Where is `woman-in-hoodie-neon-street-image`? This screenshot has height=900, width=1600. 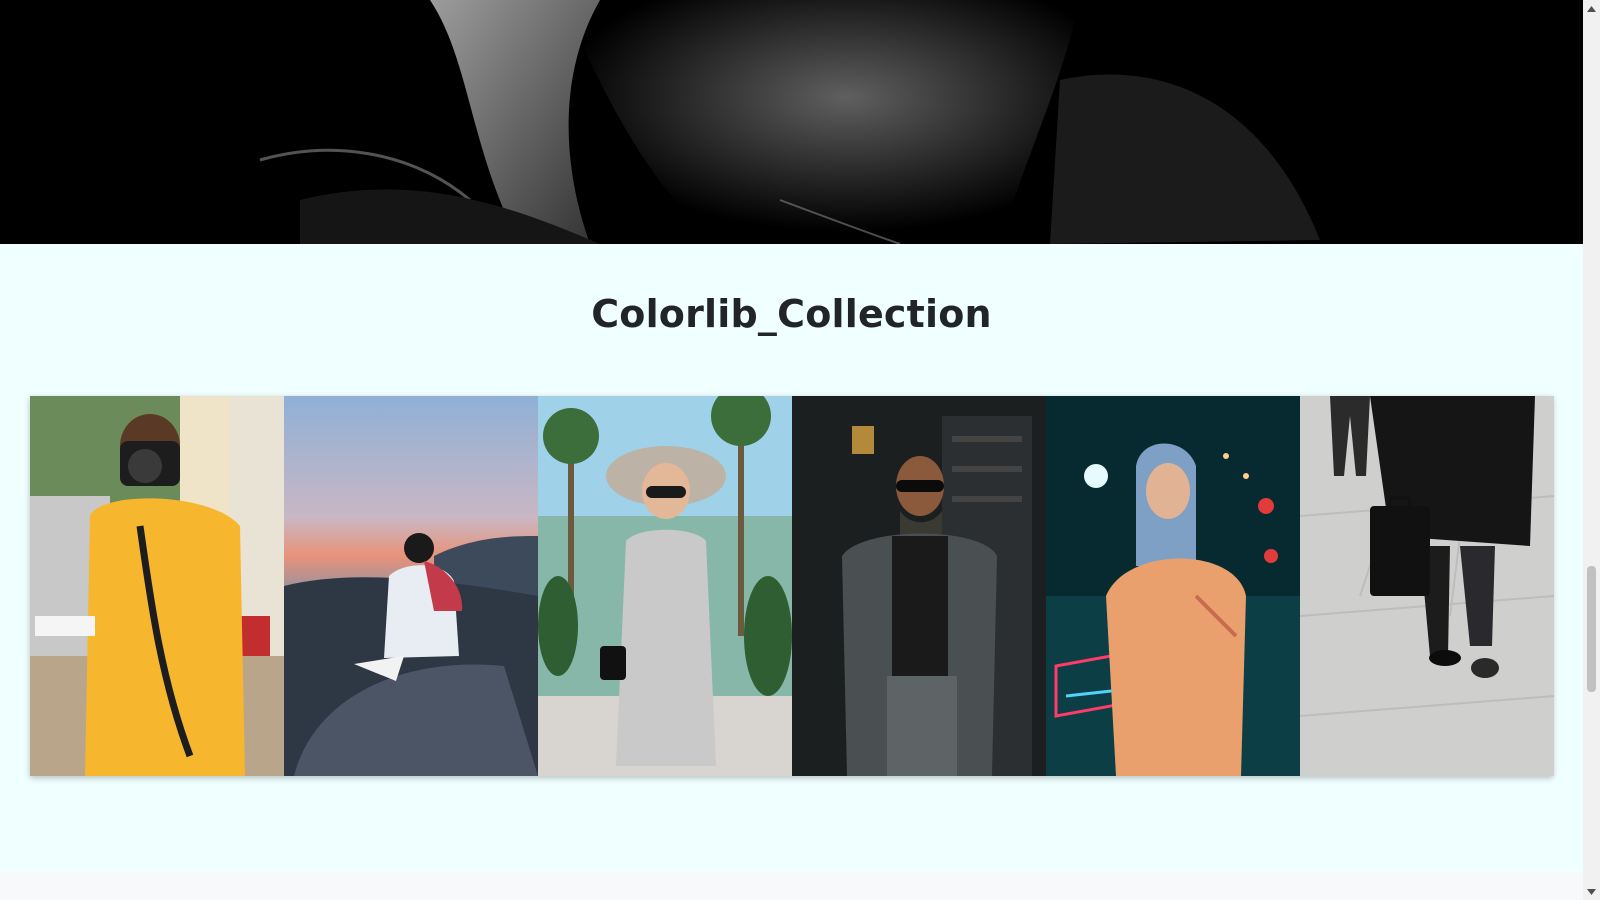
woman-in-hoodie-neon-street-image is located at coordinates (1173, 586).